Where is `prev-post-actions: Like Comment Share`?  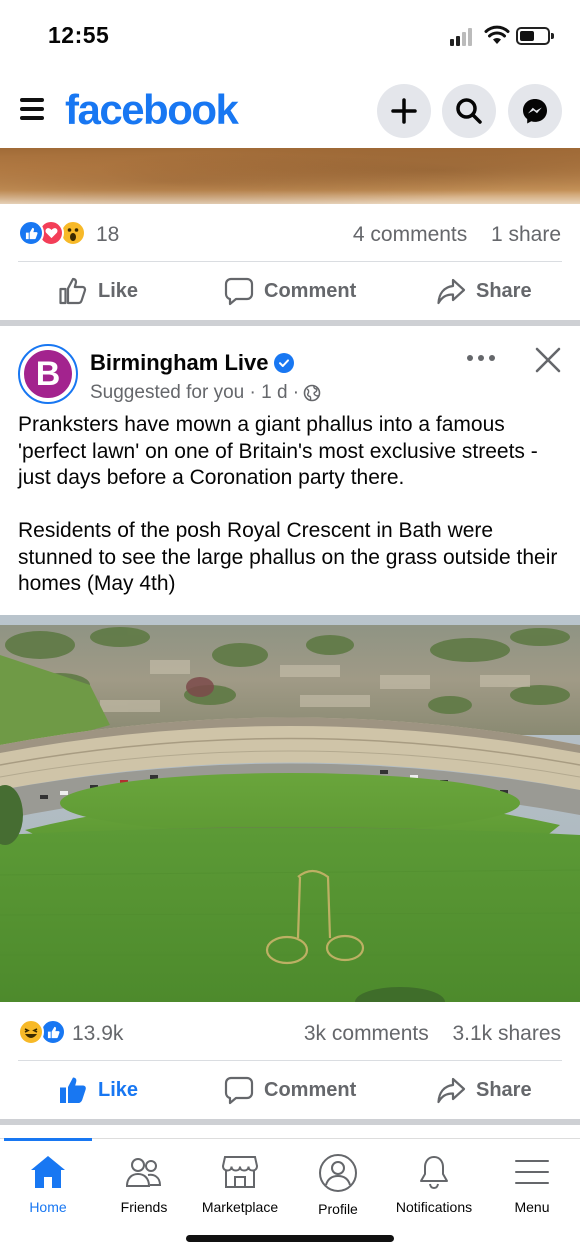
prev-post-actions: Like Comment Share is located at coordinates (290, 291).